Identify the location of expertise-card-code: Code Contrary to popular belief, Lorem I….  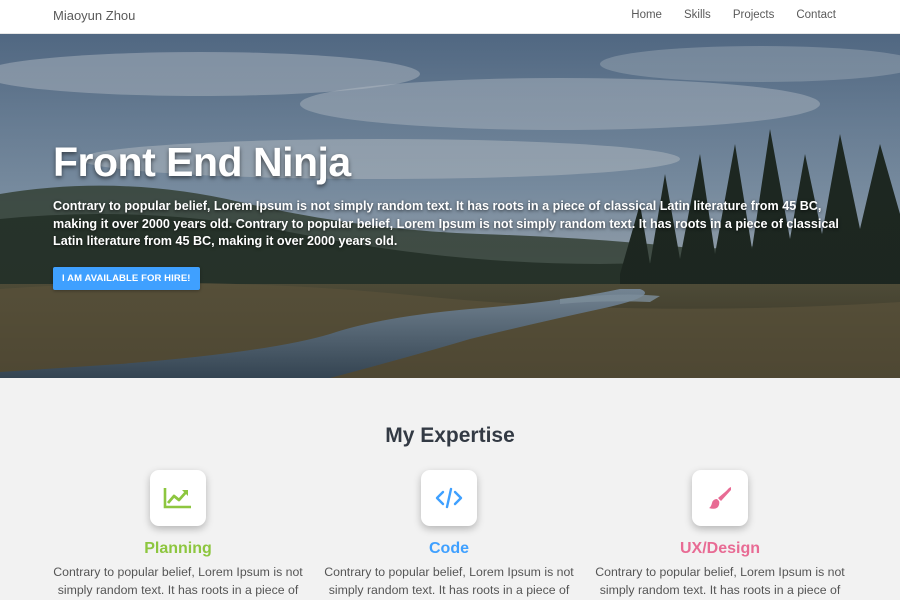
(449, 534).